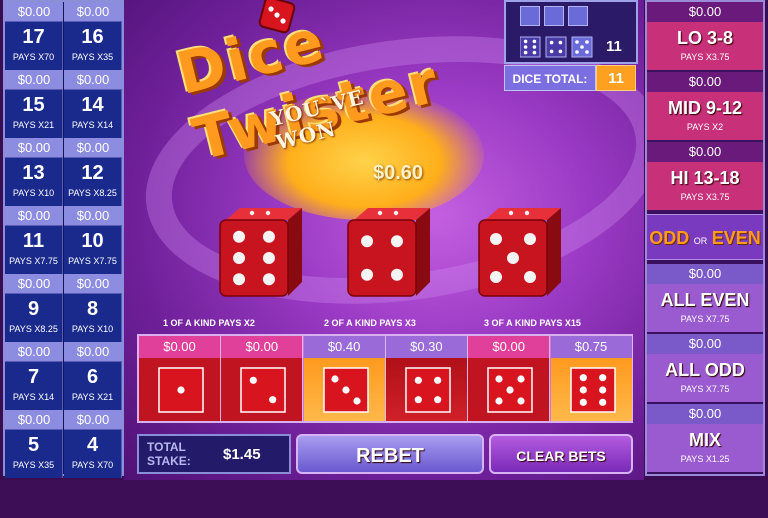 This screenshot has width=768, height=518. Describe the element at coordinates (344, 347) in the screenshot. I see `bet-amount: $0.40` at that location.